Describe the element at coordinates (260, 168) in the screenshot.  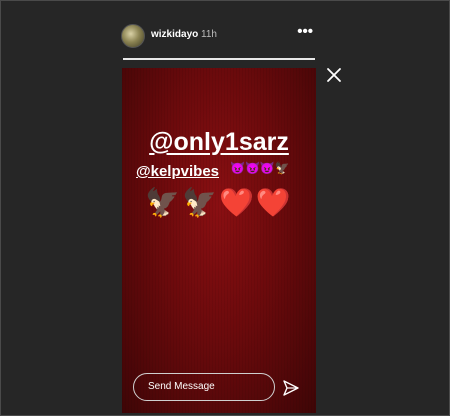
I see `emoji-row-secondary: 😈😈😈🦅` at that location.